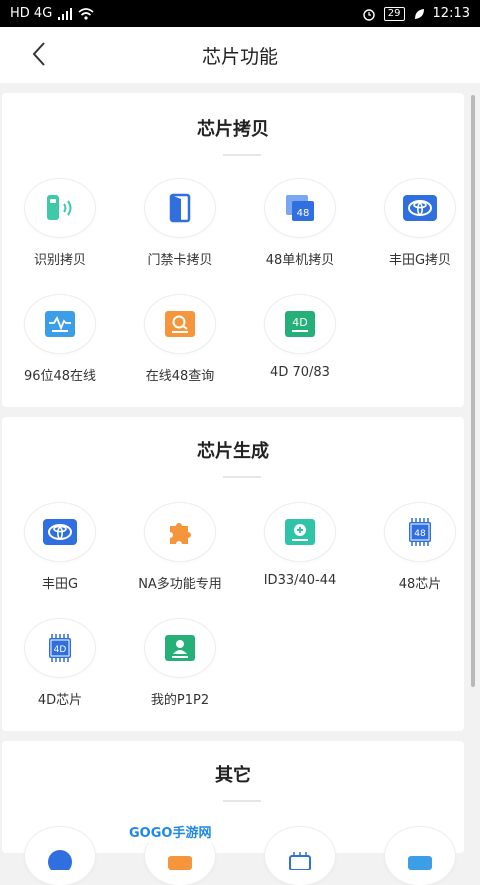  What do you see at coordinates (40, 54) in the screenshot?
I see `back-arrow-icon` at bounding box center [40, 54].